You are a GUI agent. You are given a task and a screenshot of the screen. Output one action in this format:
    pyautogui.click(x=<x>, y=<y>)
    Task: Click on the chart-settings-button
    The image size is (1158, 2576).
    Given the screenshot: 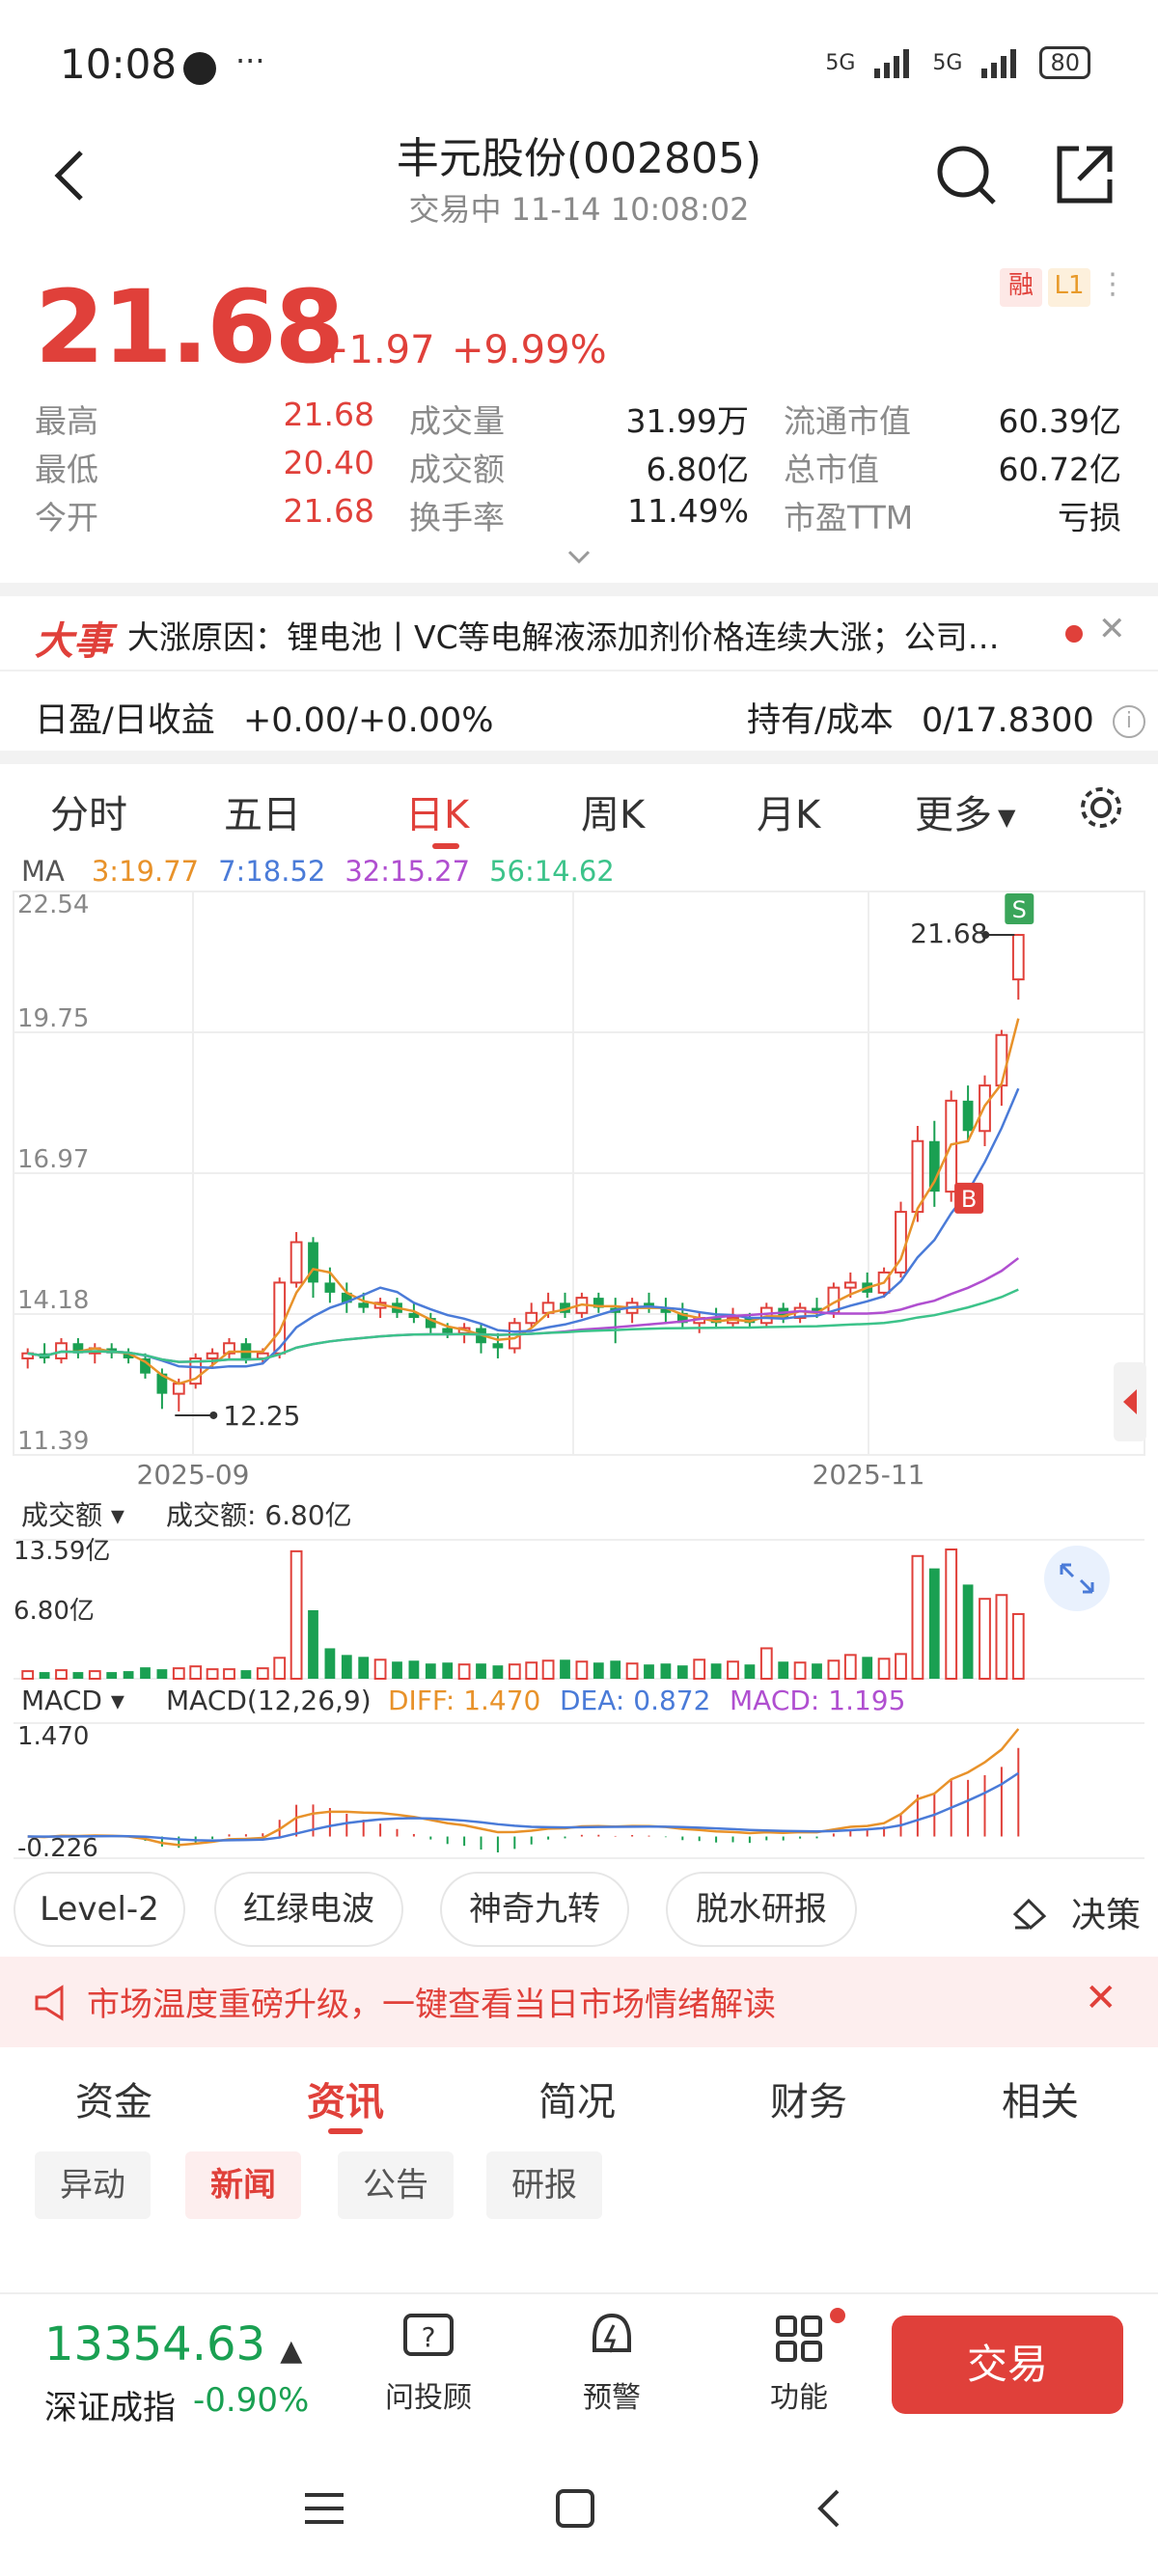 What is the action you would take?
    pyautogui.click(x=1101, y=808)
    